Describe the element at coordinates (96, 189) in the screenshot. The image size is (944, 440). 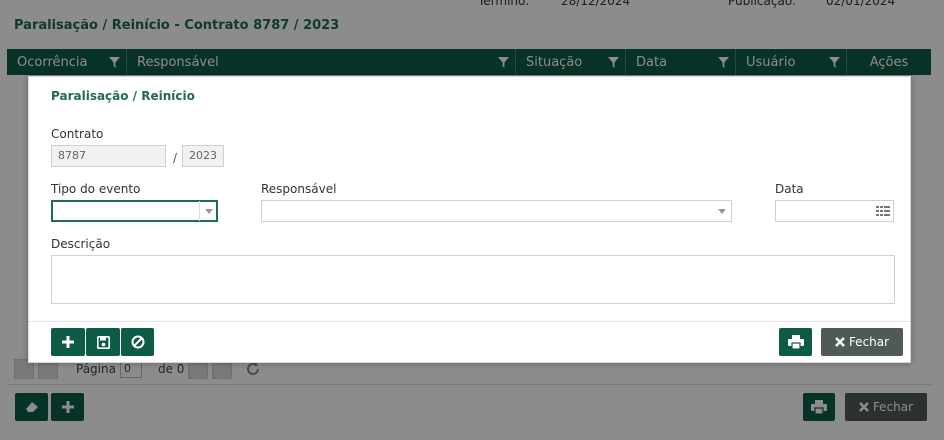
I see `tipo-evento-label: Tipo do evento` at that location.